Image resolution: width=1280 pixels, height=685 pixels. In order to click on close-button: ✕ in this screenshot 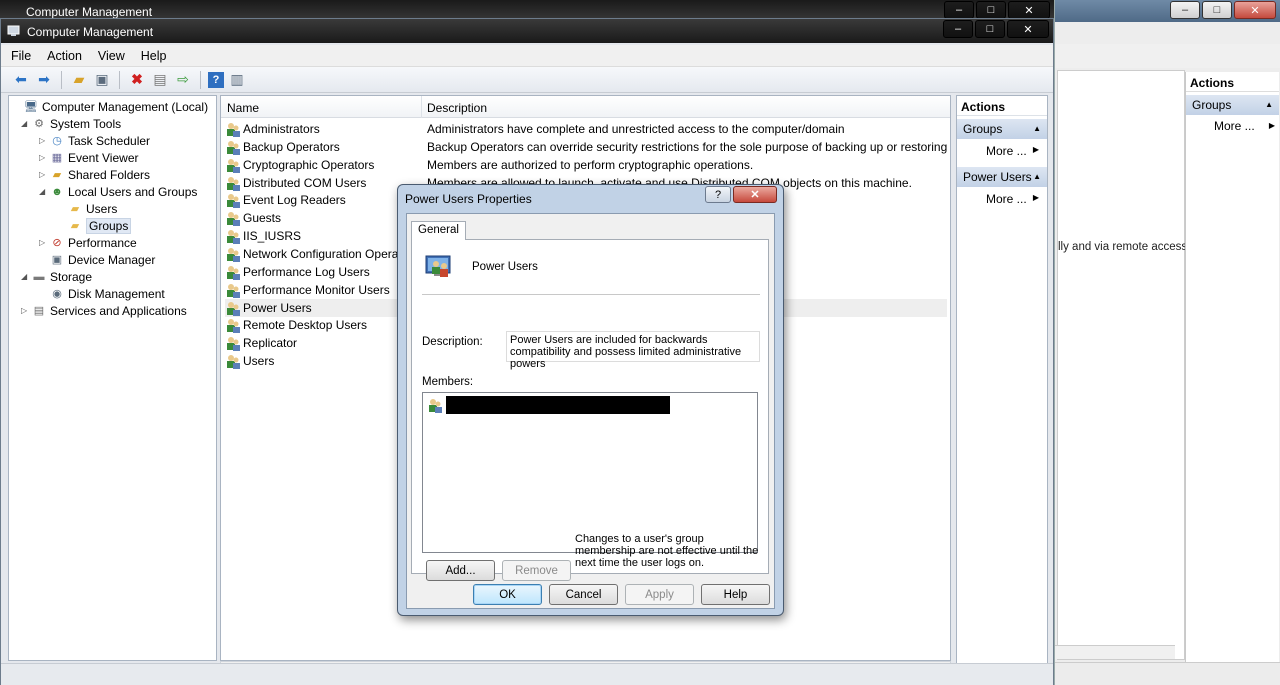, I will do `click(1028, 29)`.